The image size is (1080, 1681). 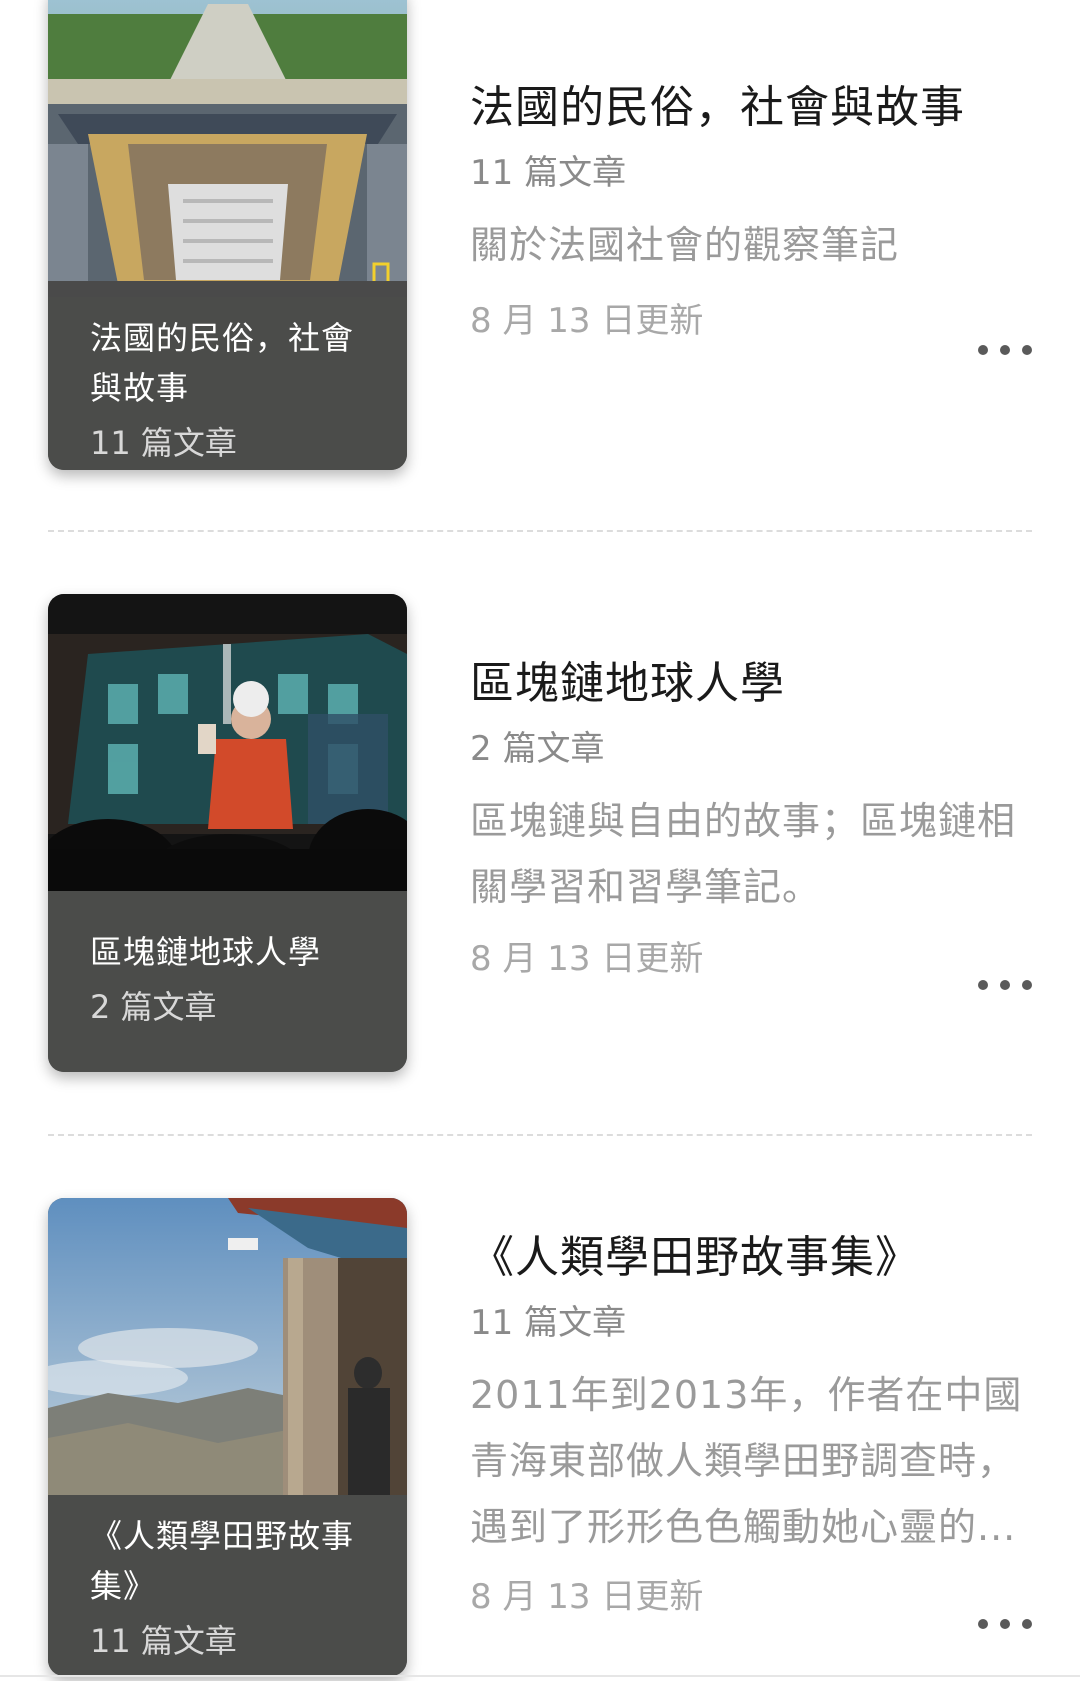 What do you see at coordinates (206, 952) in the screenshot?
I see `cover-title: 區塊鏈地球人學` at bounding box center [206, 952].